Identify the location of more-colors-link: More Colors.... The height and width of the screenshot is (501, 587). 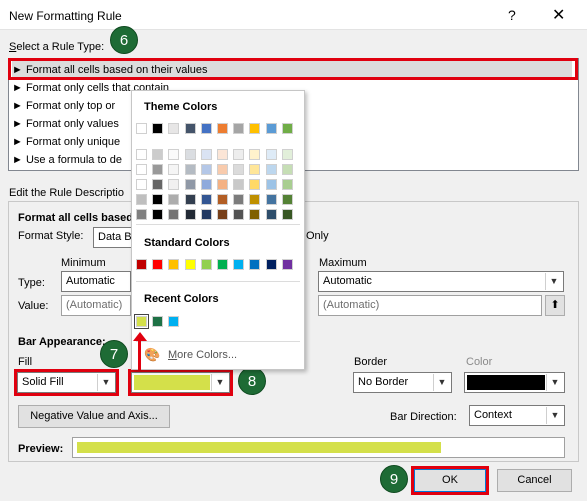
(202, 355).